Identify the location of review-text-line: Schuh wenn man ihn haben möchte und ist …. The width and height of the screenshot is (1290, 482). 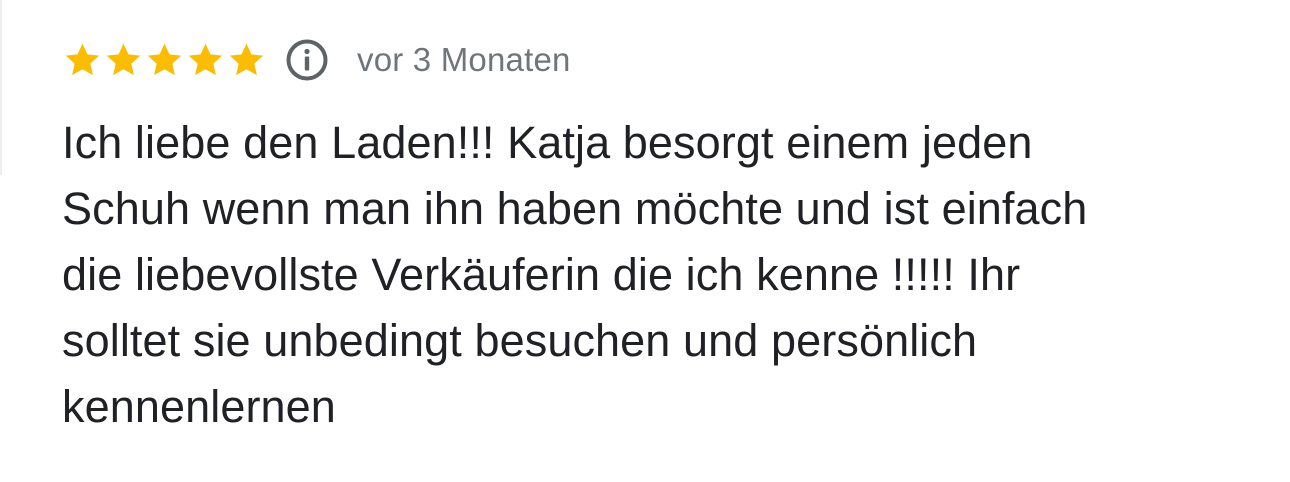
(575, 208).